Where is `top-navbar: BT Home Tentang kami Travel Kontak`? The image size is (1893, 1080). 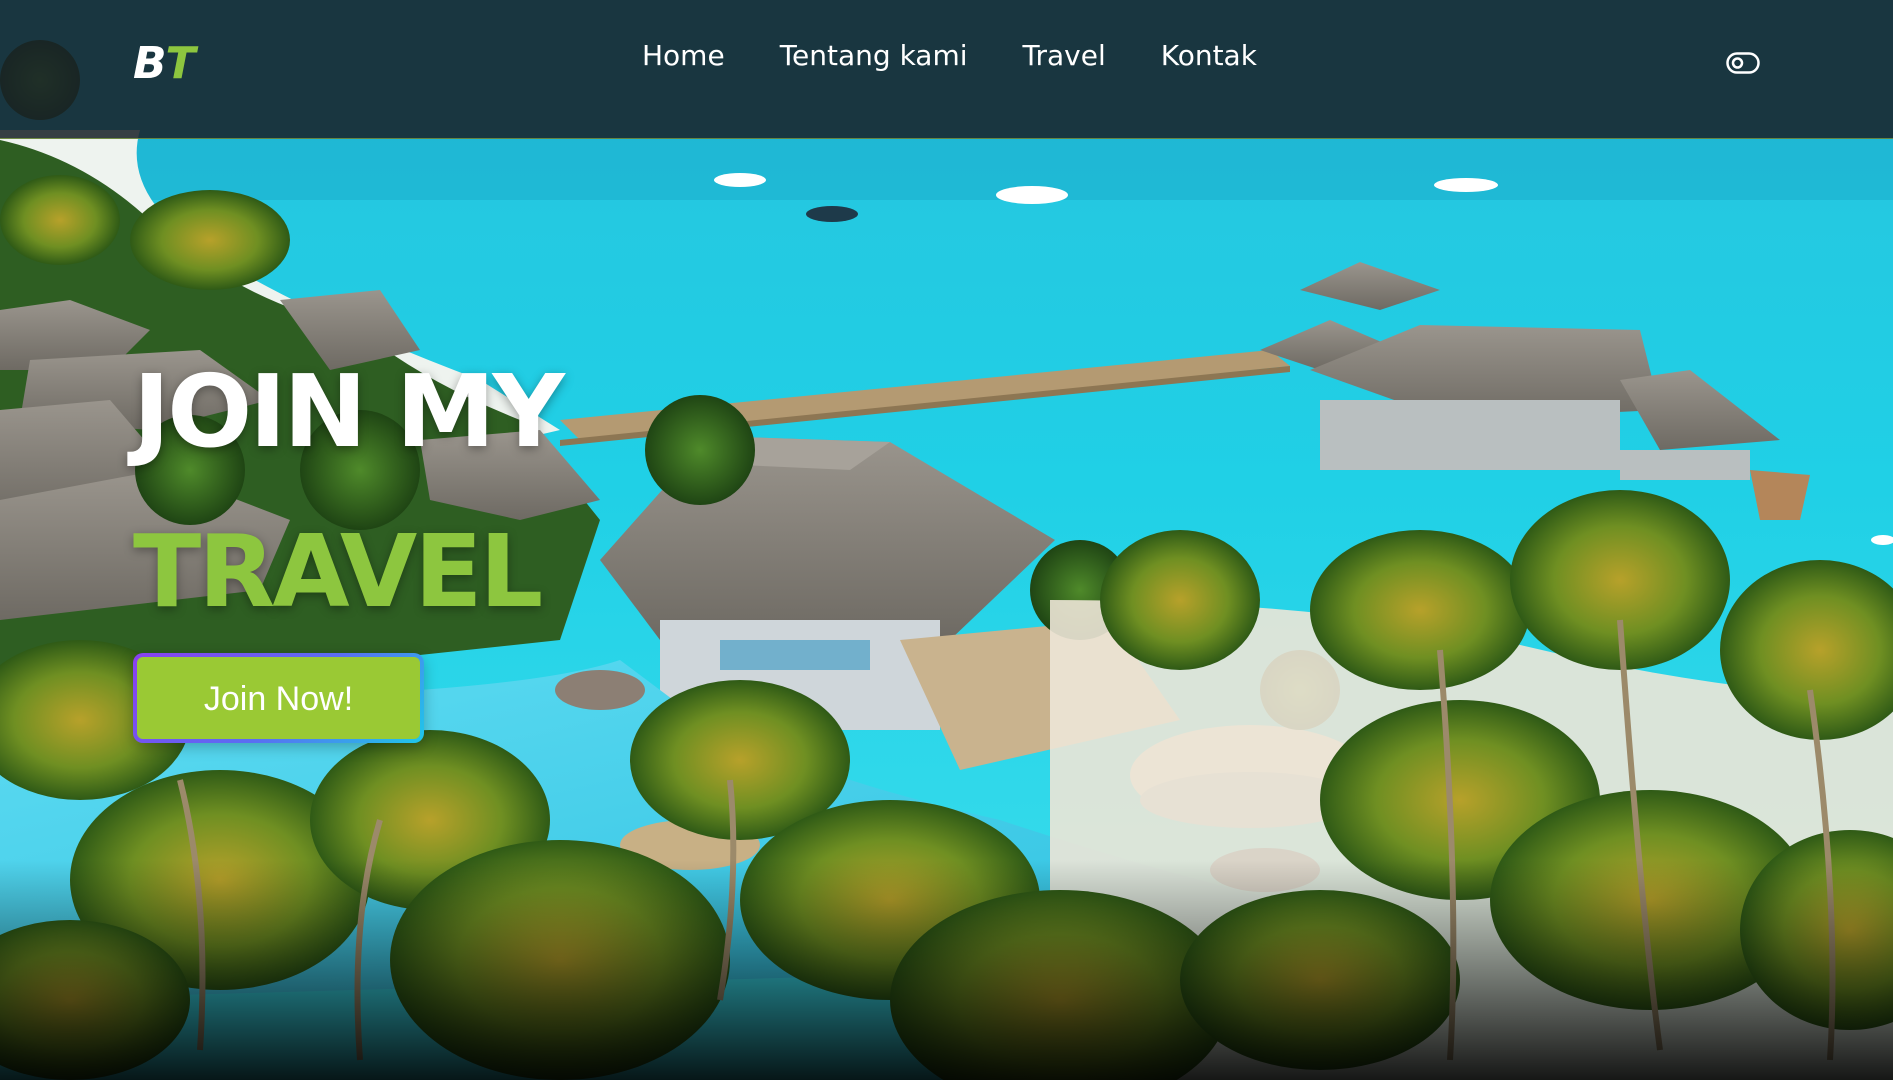 top-navbar: BT Home Tentang kami Travel Kontak is located at coordinates (946, 69).